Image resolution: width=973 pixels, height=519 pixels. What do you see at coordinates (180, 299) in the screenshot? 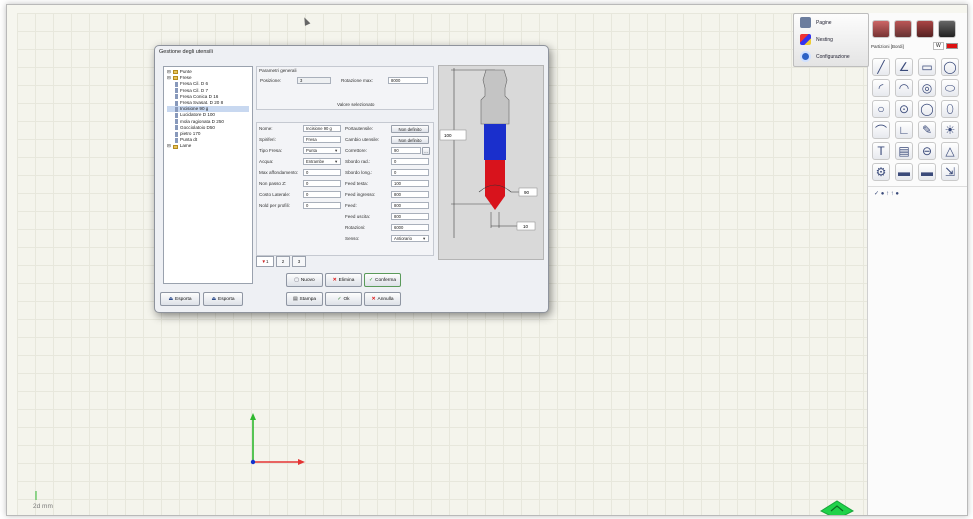
I see `export-button-1: ⏏ Esporta` at bounding box center [180, 299].